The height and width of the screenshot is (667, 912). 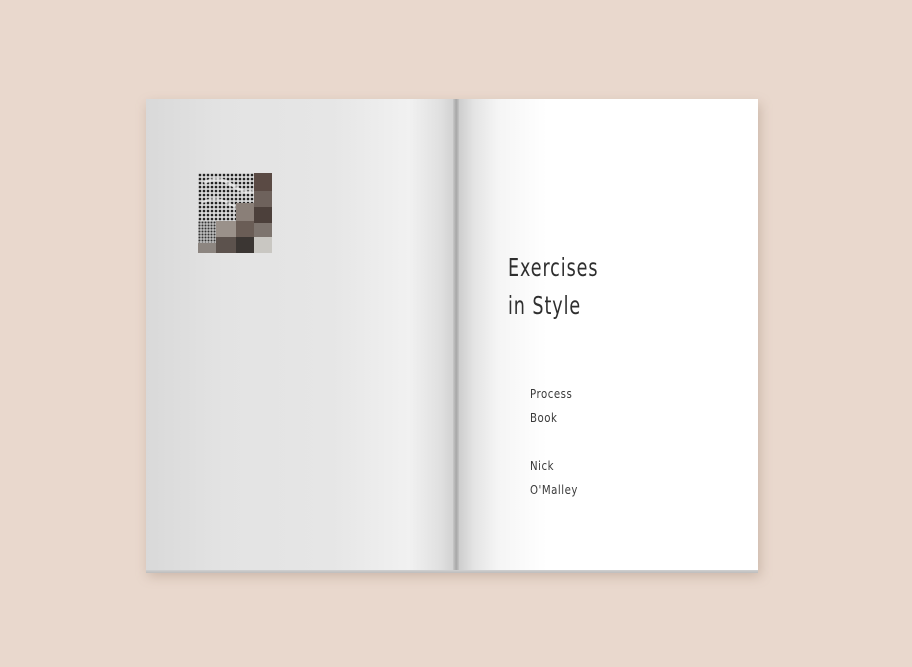 What do you see at coordinates (553, 267) in the screenshot?
I see `title-line-1: Exercises` at bounding box center [553, 267].